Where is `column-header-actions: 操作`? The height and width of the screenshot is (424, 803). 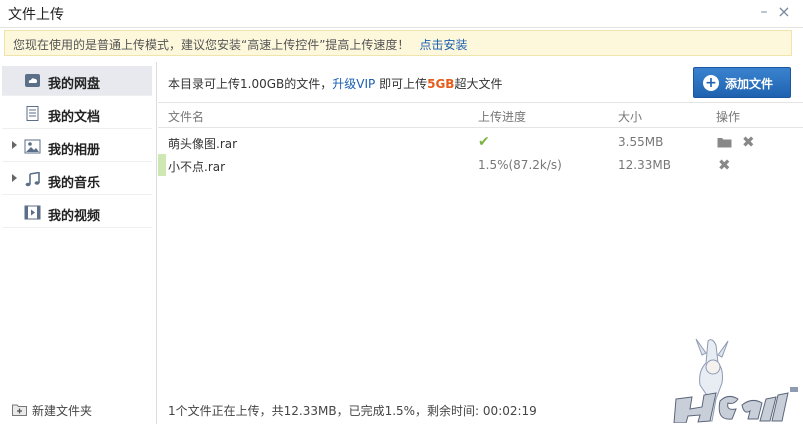 column-header-actions: 操作 is located at coordinates (728, 117).